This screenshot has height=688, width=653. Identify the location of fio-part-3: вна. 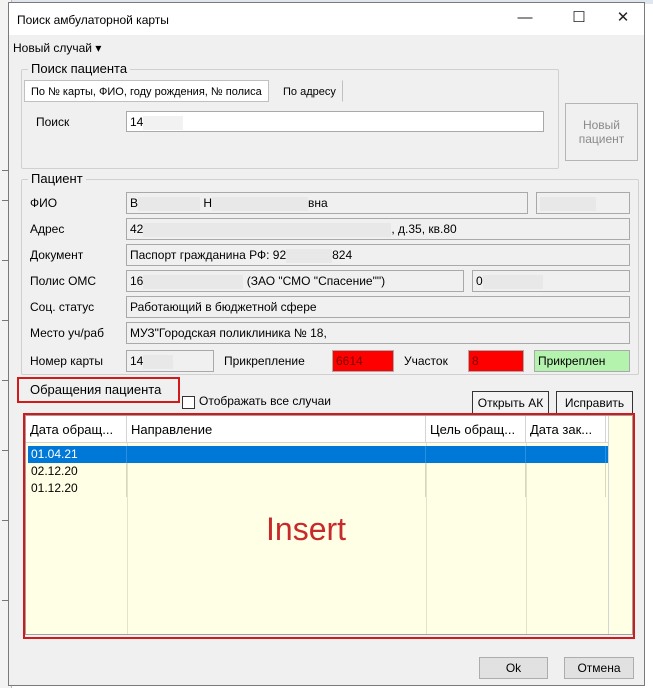
(318, 203).